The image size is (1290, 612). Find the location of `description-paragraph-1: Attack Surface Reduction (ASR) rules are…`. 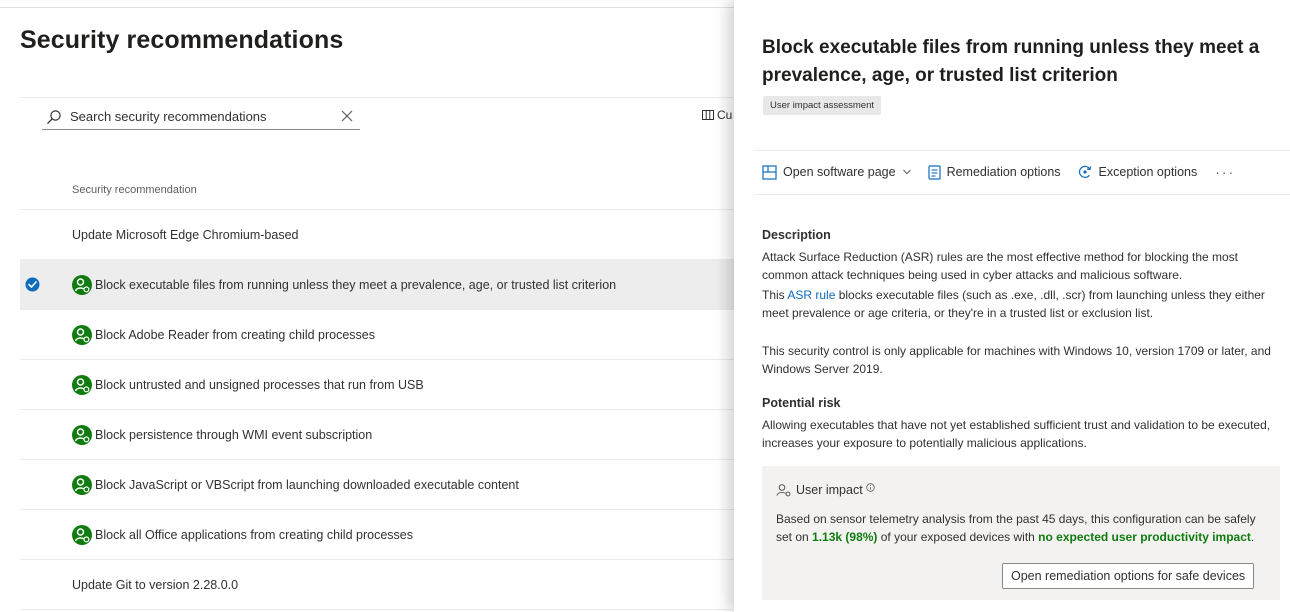

description-paragraph-1: Attack Surface Reduction (ASR) rules are… is located at coordinates (1000, 266).